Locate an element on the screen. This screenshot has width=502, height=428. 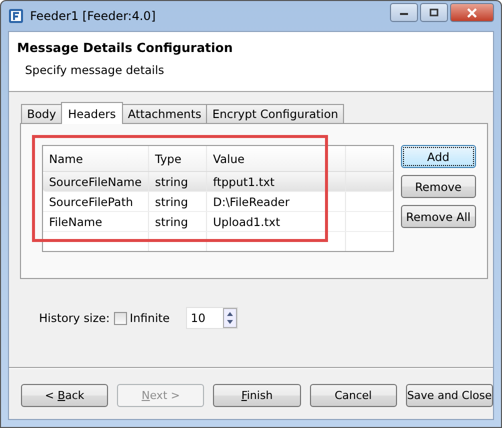
table-row: SourceFilePath string D:\FileReader is located at coordinates (218, 202).